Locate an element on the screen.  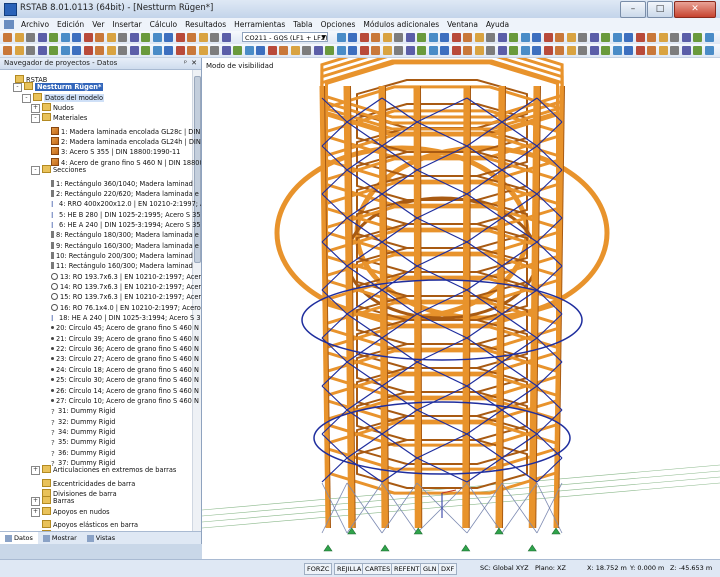
menu-item-3: Insertar is located at coordinates (126, 24).